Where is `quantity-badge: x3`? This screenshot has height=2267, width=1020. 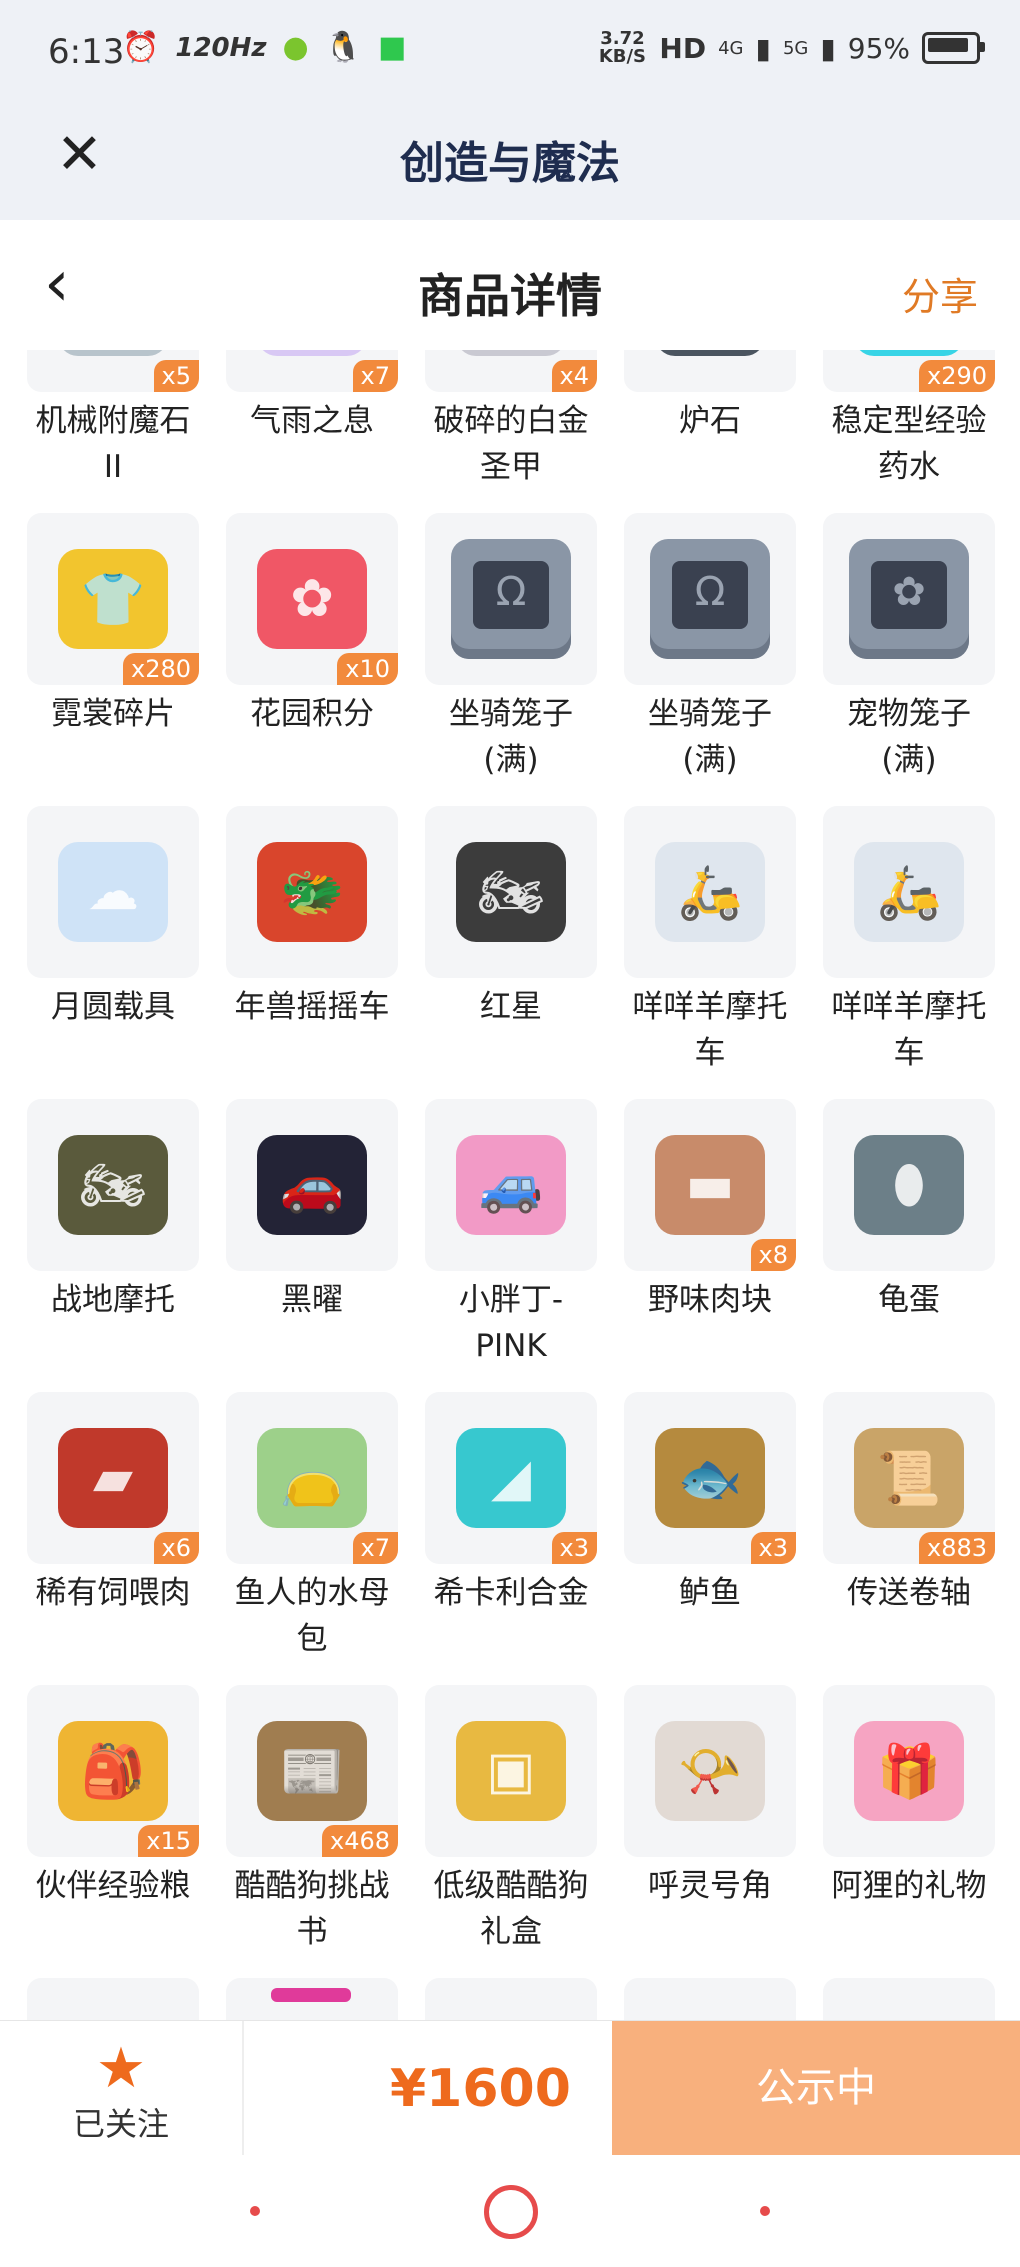
quantity-badge: x3 is located at coordinates (773, 1548).